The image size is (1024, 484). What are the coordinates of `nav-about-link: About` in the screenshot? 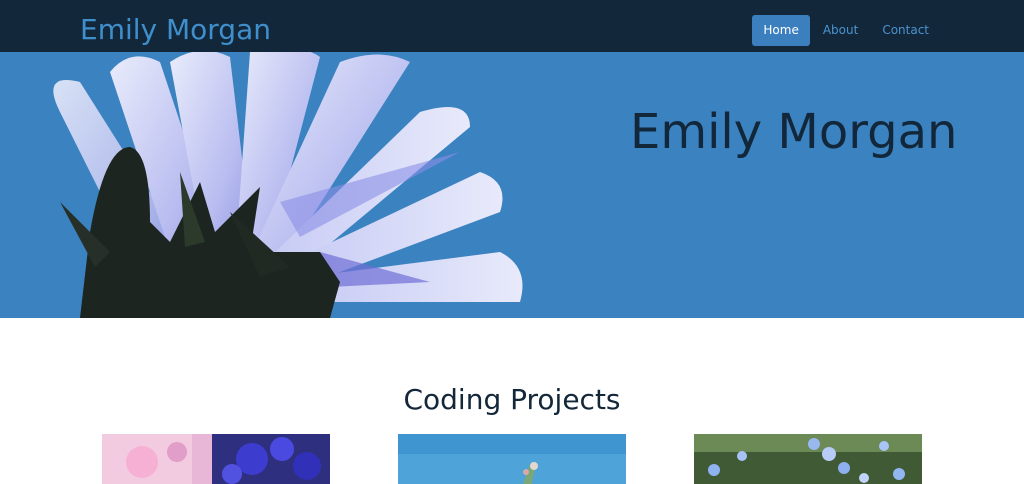 It's located at (840, 30).